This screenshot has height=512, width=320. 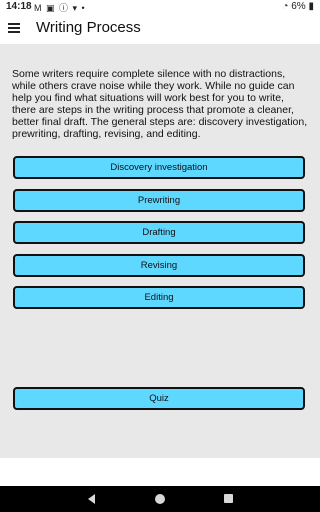 I want to click on battery-indicator: ◔ 6% ▮, so click(x=298, y=6).